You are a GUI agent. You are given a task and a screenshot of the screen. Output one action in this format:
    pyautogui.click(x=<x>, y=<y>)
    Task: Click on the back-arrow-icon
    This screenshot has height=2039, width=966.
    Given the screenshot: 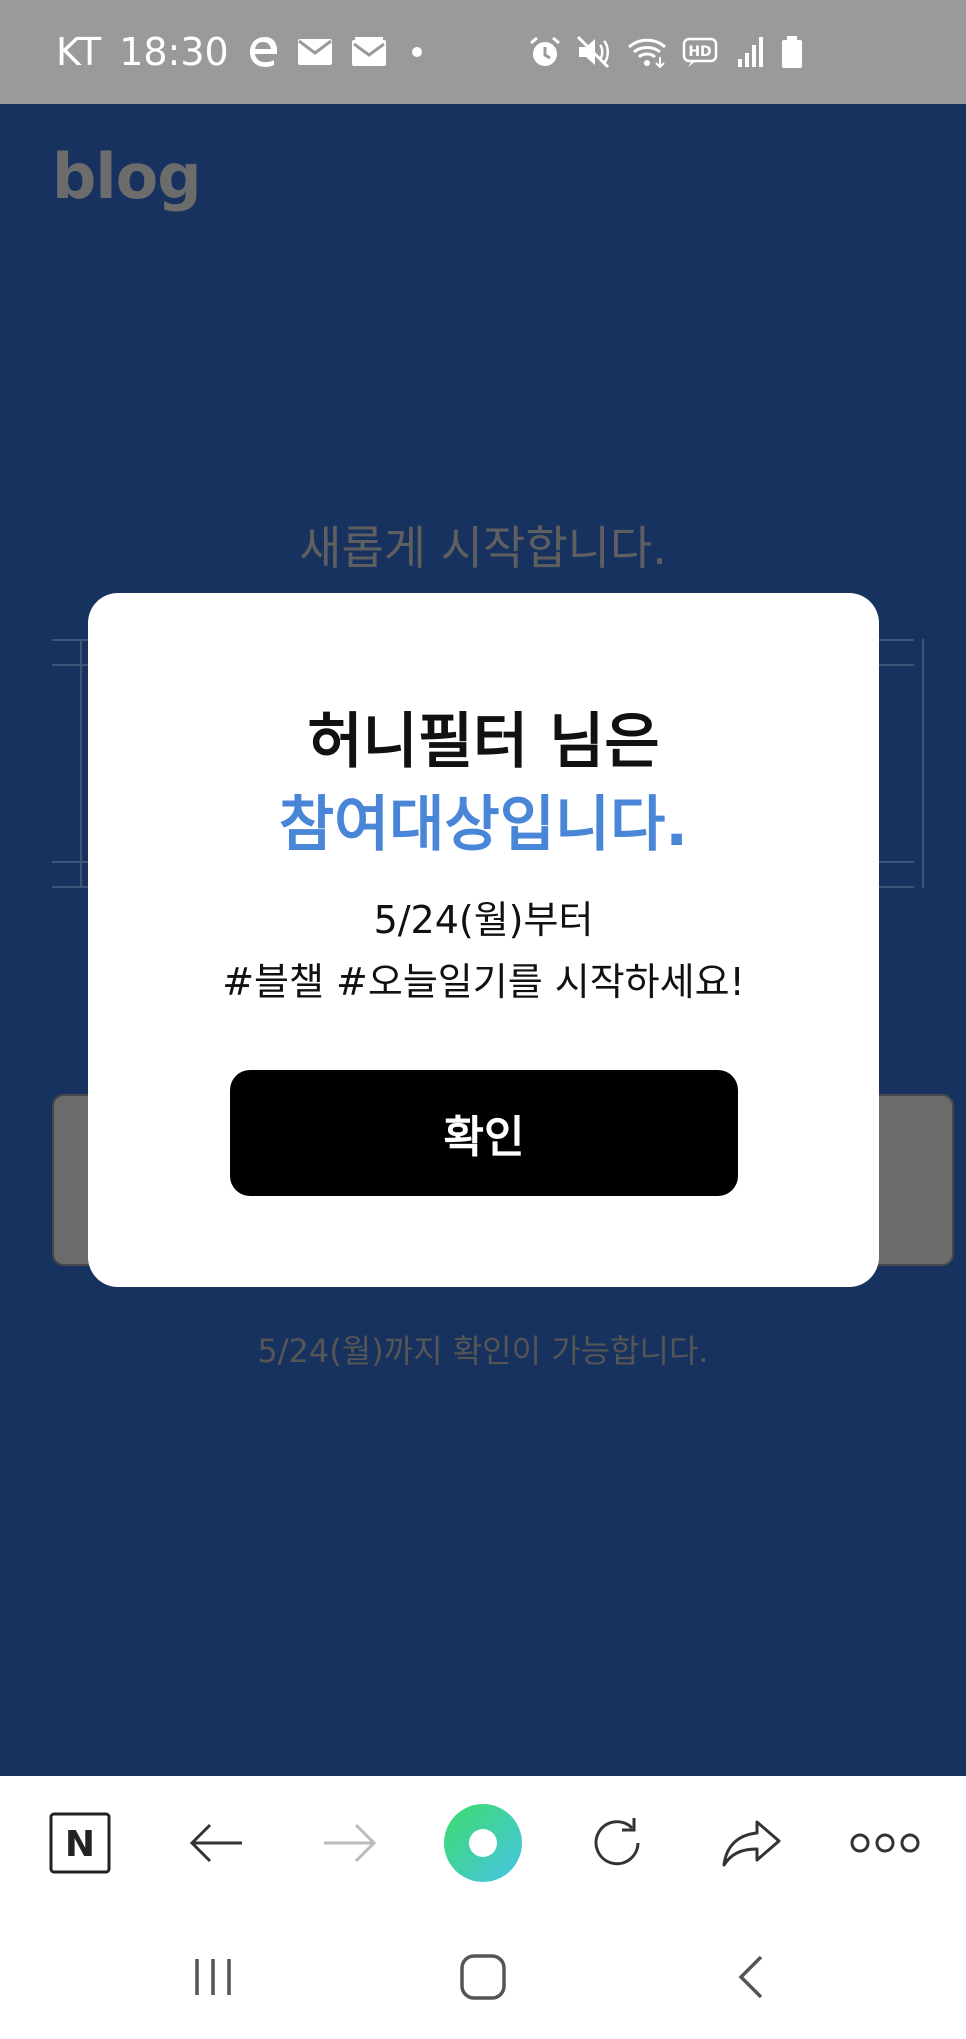 What is the action you would take?
    pyautogui.click(x=216, y=1843)
    